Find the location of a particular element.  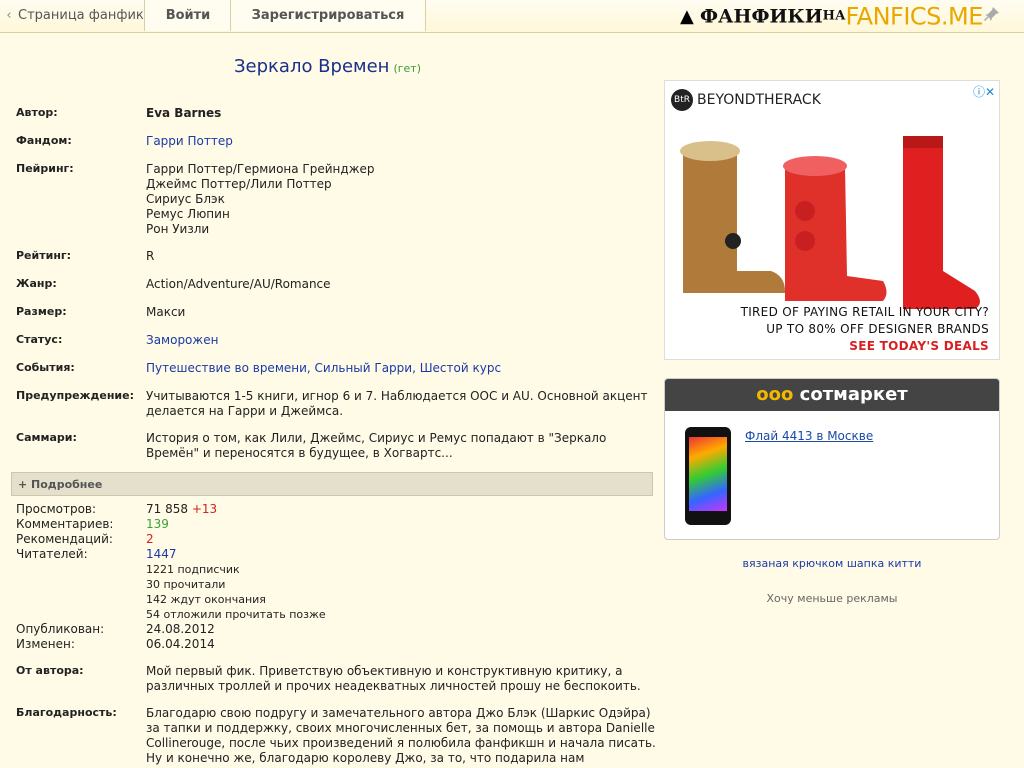

breadcrumb: ‹ Страница фанфика is located at coordinates (72, 15).